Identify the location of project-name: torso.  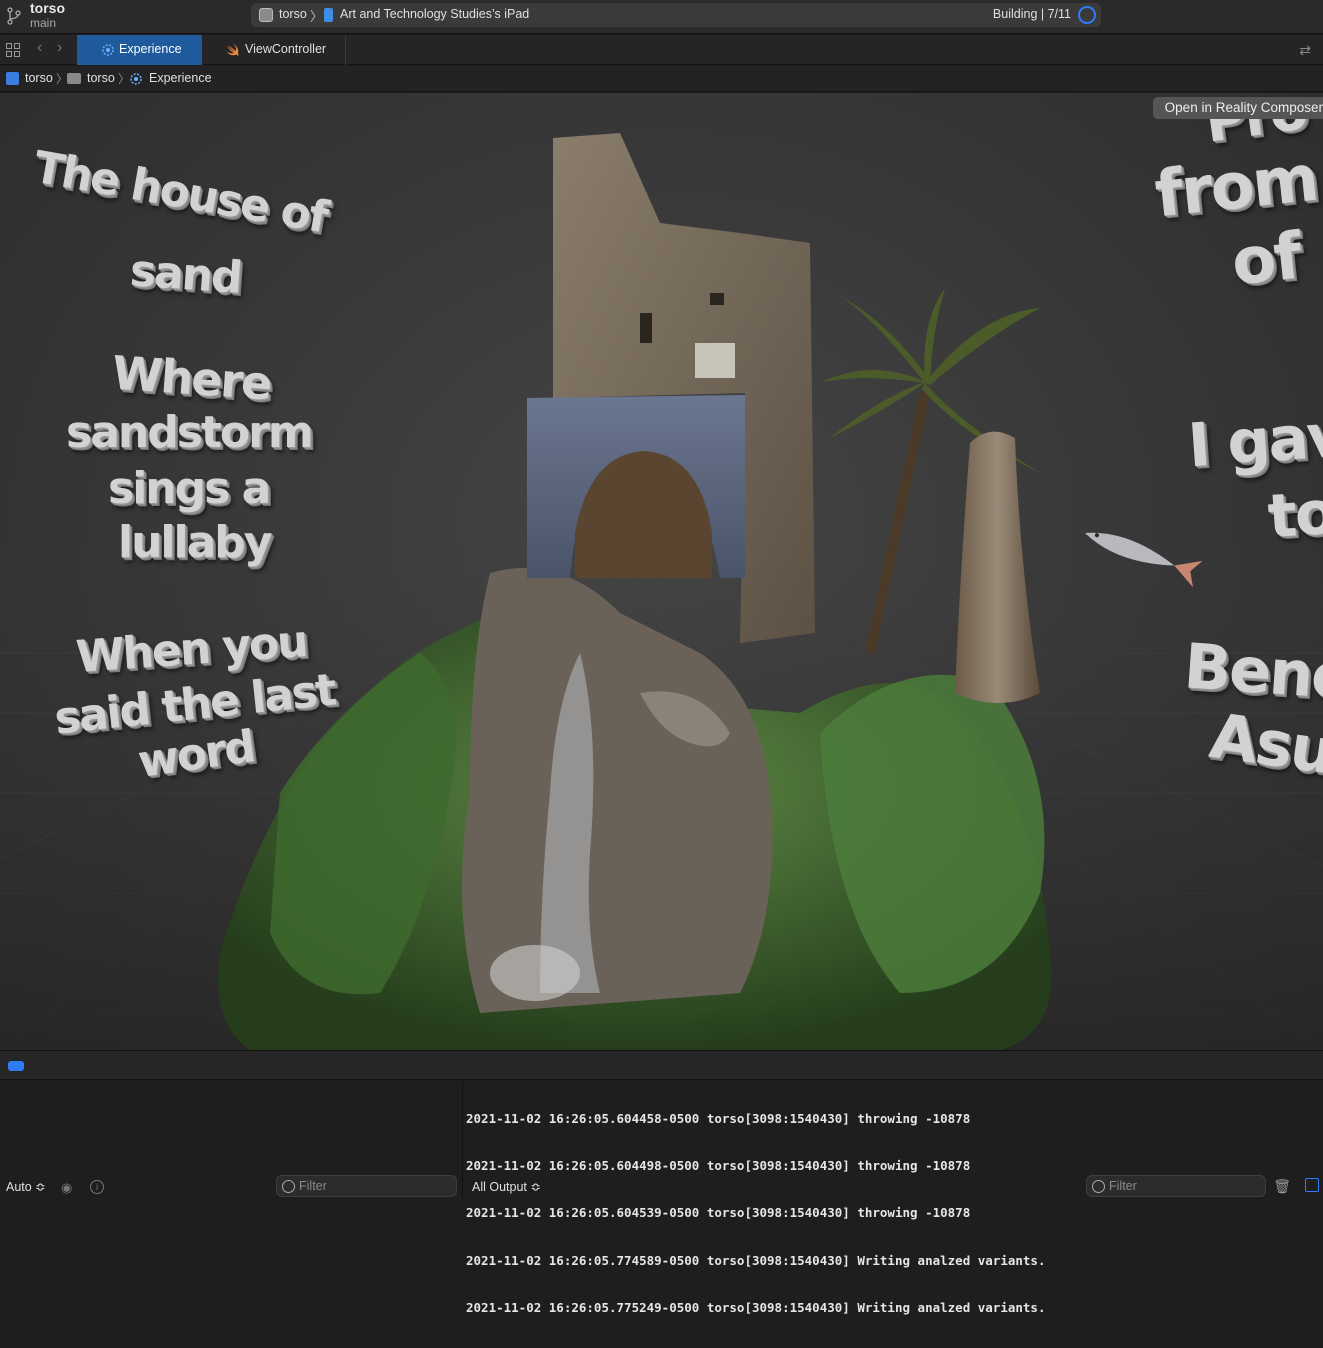
(47, 8).